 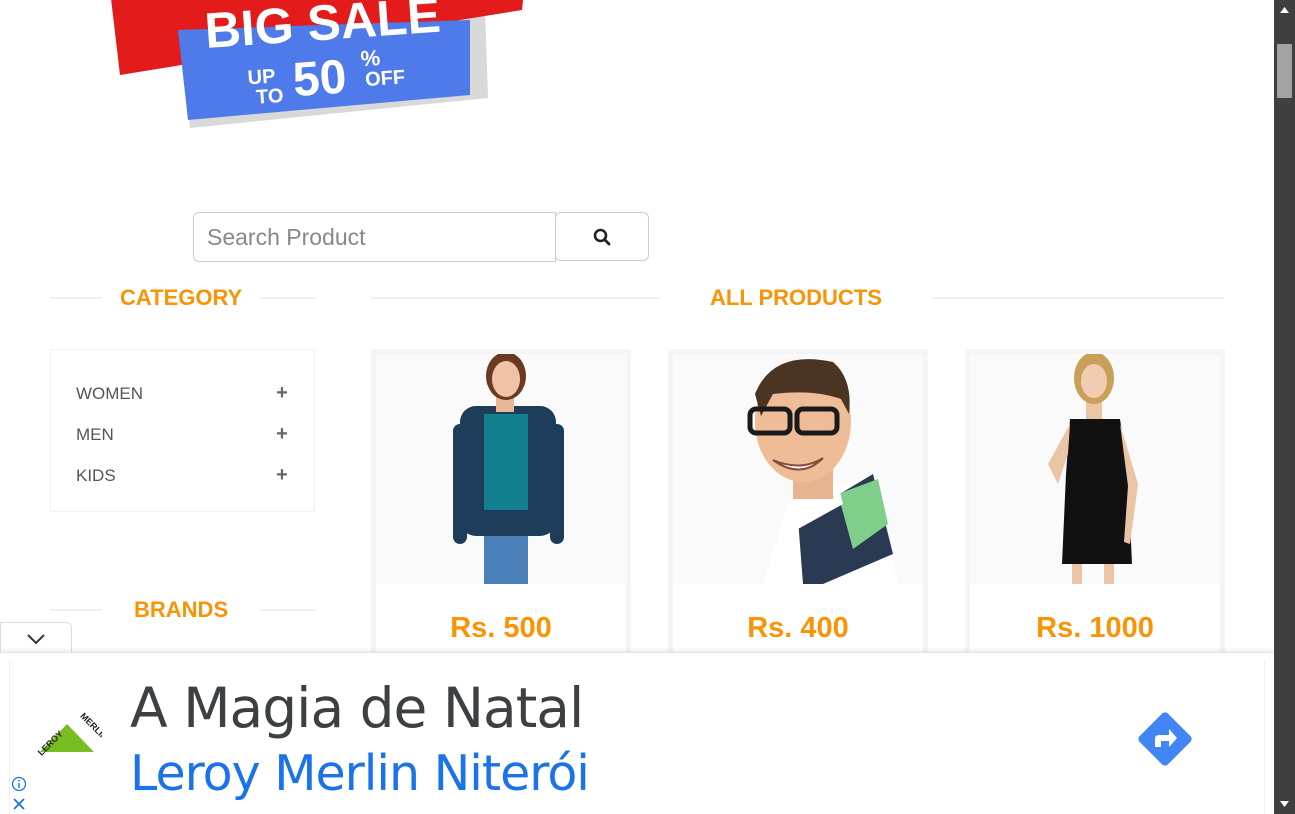 I want to click on close-icon, so click(x=19, y=804).